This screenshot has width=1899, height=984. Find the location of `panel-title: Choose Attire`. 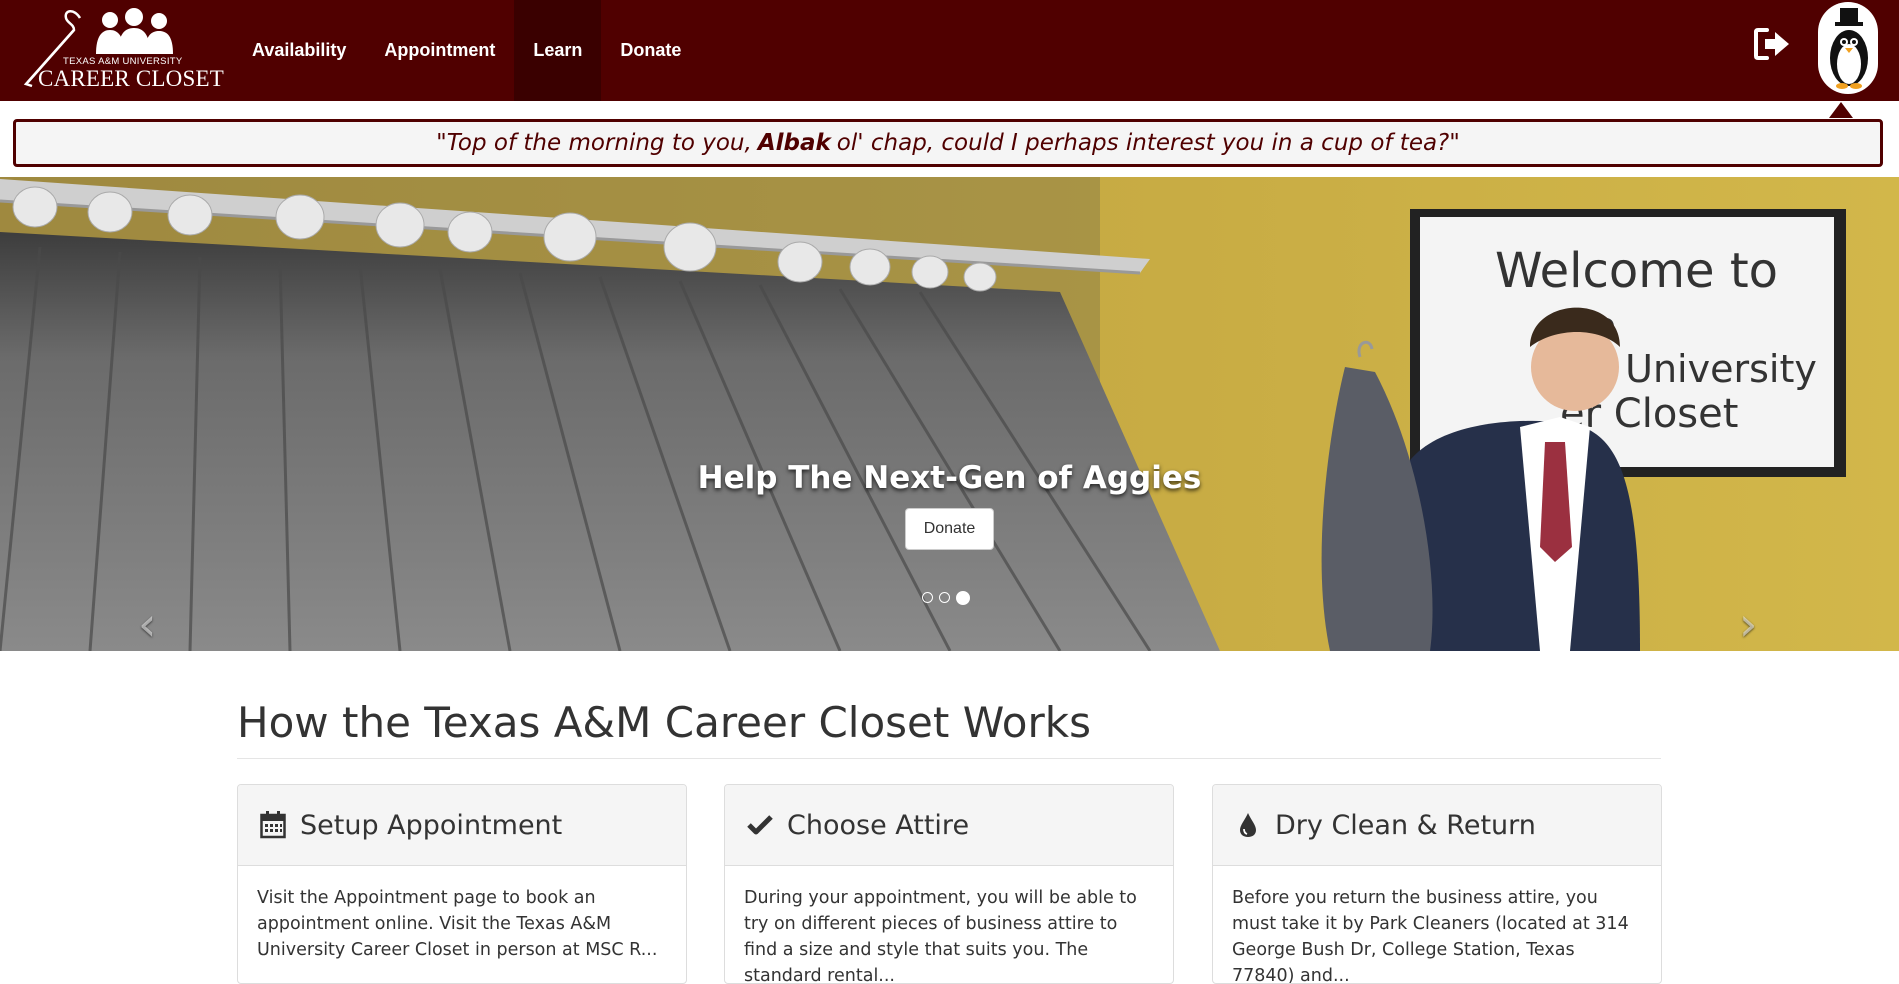

panel-title: Choose Attire is located at coordinates (878, 825).